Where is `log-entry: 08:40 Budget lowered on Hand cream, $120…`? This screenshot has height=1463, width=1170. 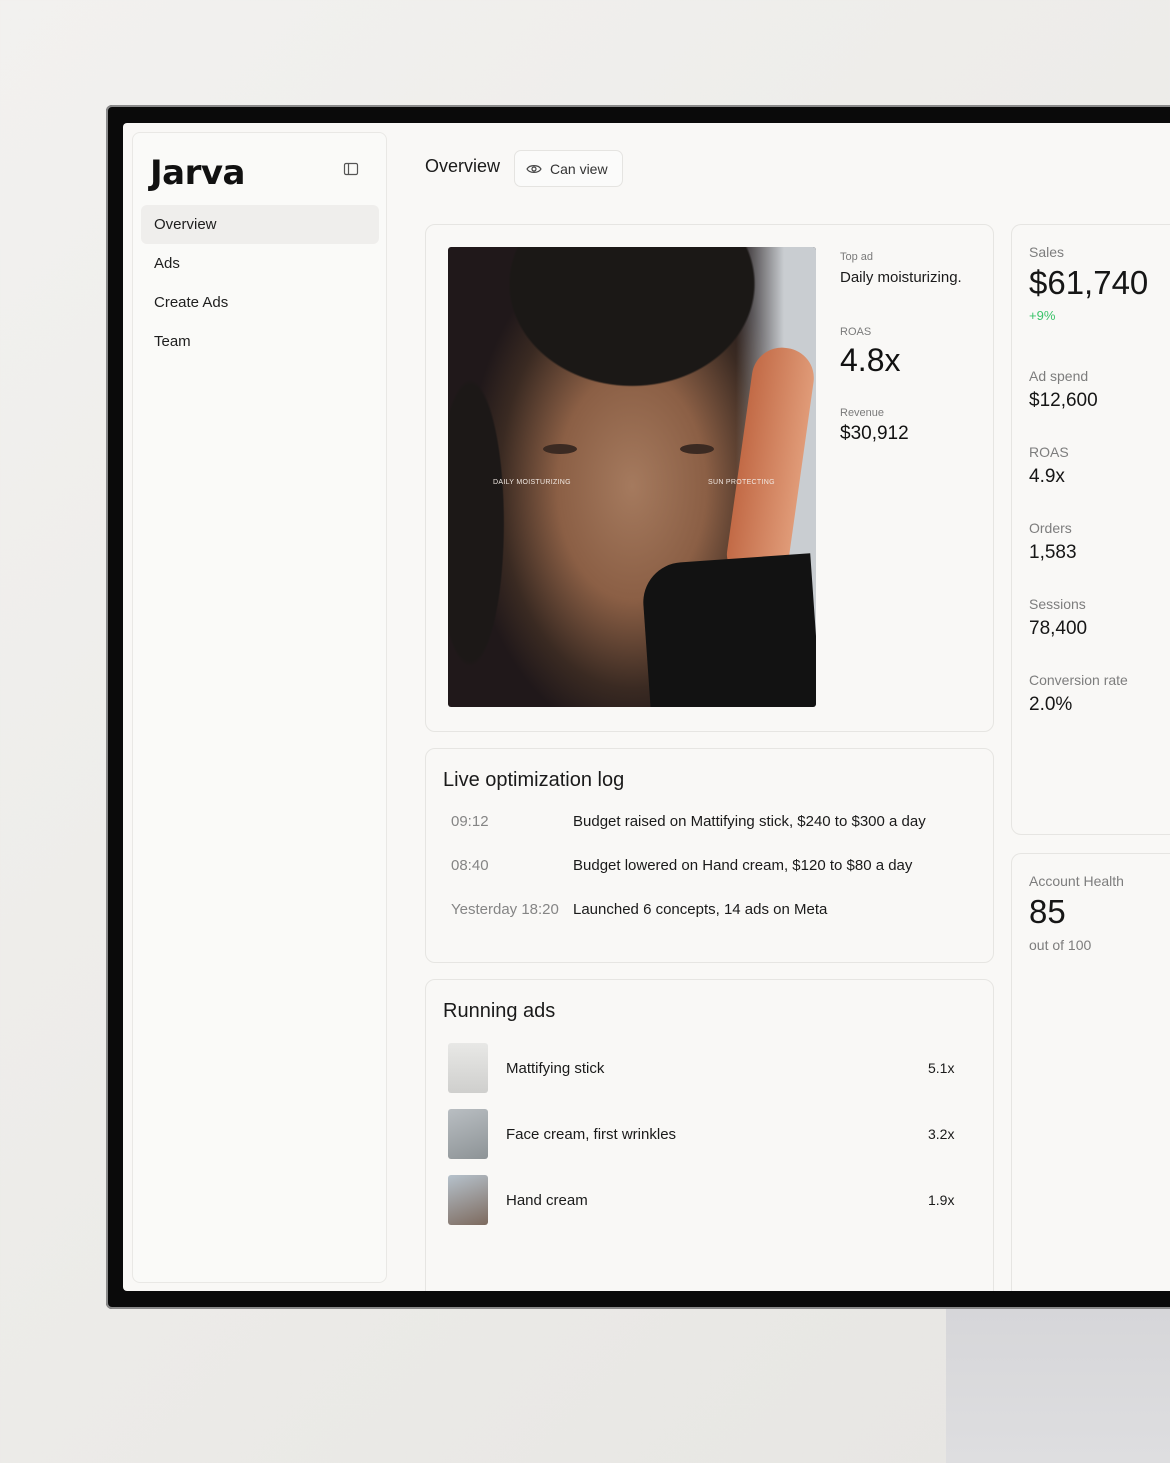
log-entry: 08:40 Budget lowered on Hand cream, $120… is located at coordinates (681, 865).